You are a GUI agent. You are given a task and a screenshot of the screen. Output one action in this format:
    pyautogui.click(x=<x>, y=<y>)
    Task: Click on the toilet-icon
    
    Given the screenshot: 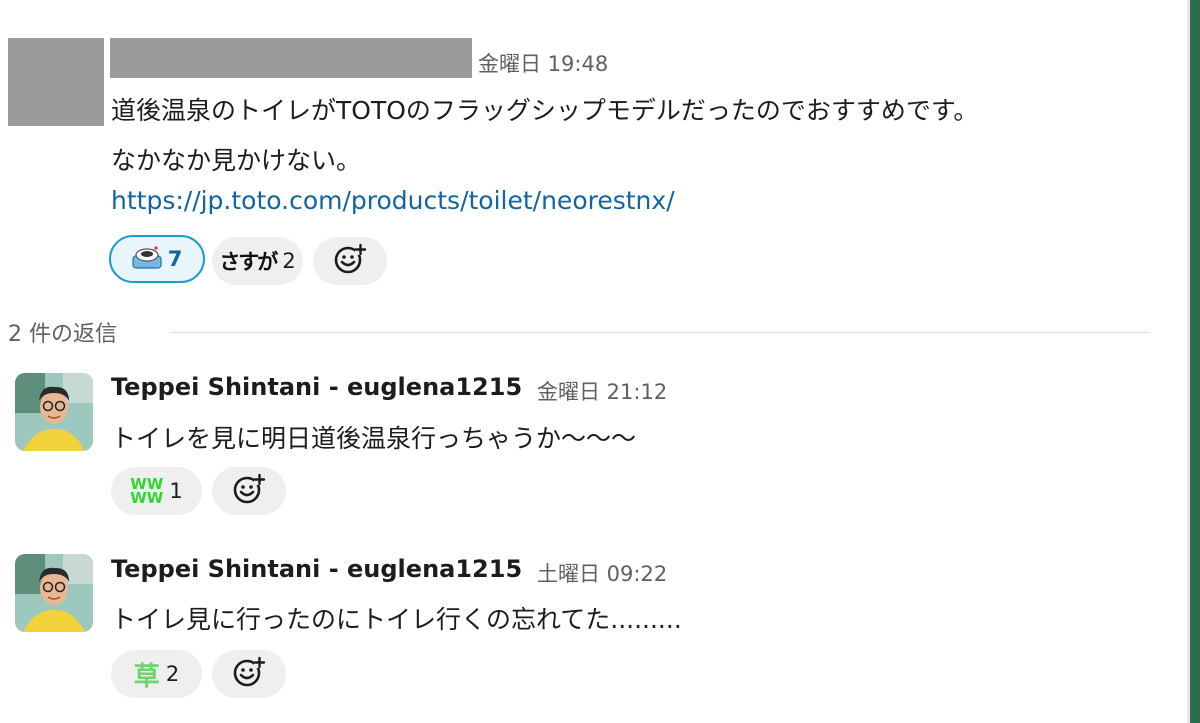 What is the action you would take?
    pyautogui.click(x=147, y=259)
    